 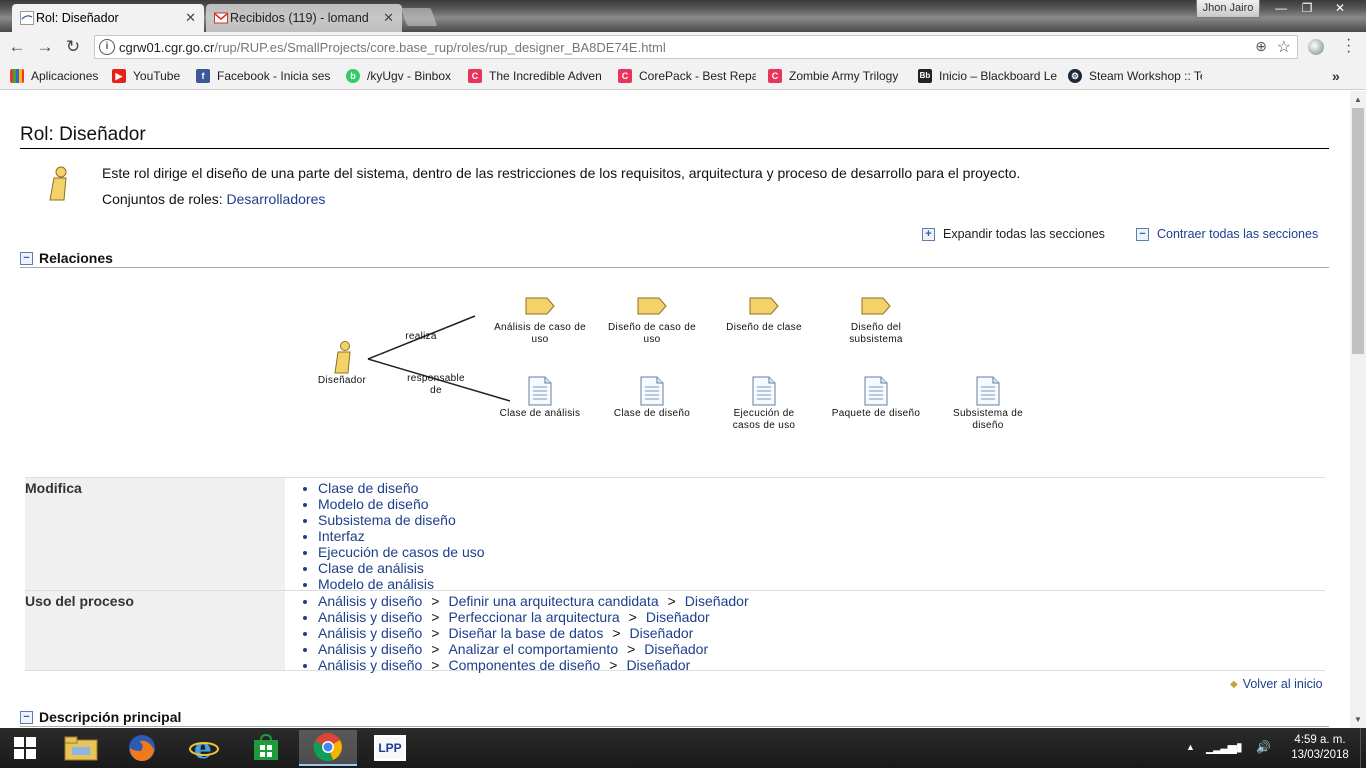 I want to click on bookmark-youtube: ▶ YouTube, so click(x=150, y=76).